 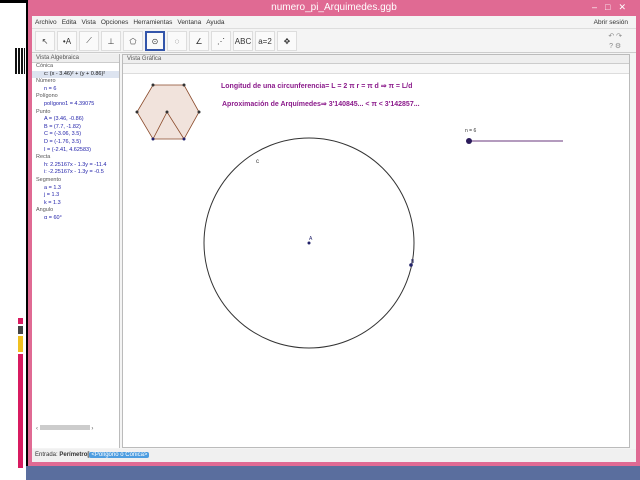 I want to click on polygon-icon: ⬠, so click(x=133, y=41).